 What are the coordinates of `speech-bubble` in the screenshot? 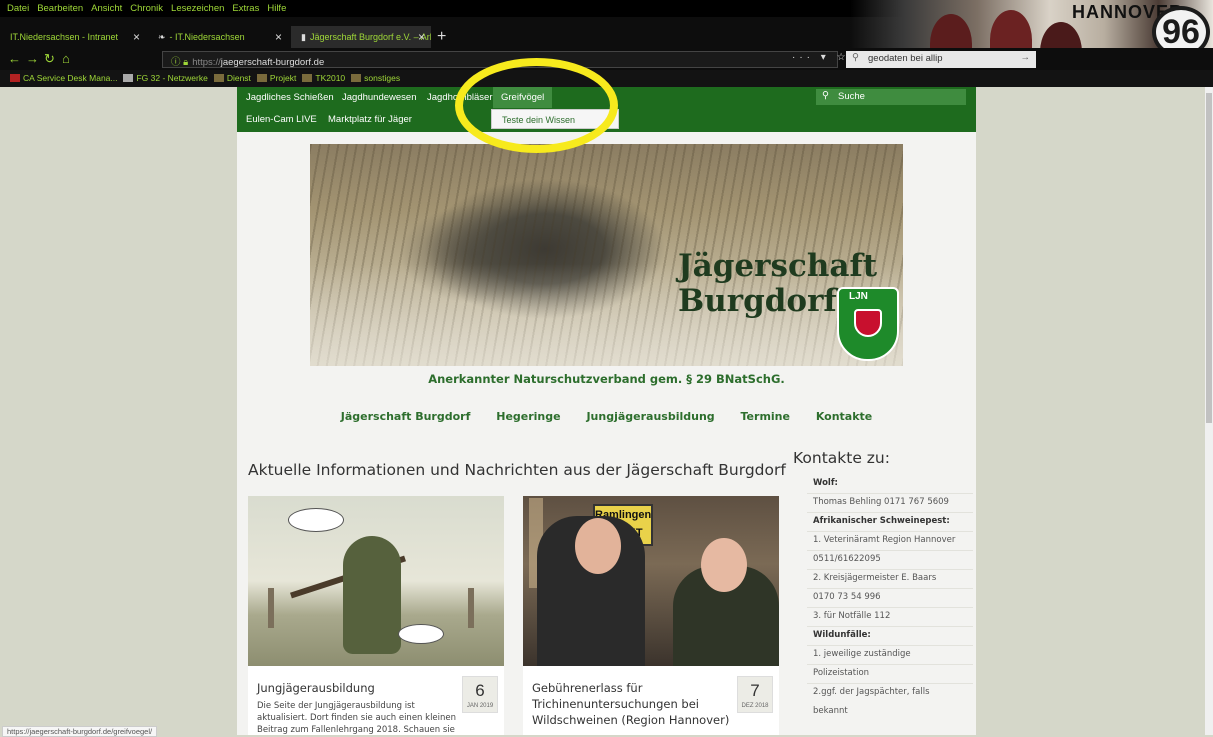 It's located at (421, 634).